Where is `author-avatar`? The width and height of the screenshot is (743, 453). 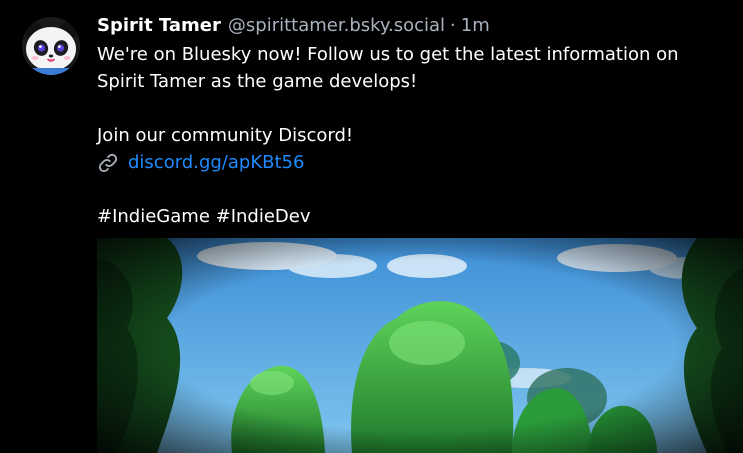
author-avatar is located at coordinates (51, 46).